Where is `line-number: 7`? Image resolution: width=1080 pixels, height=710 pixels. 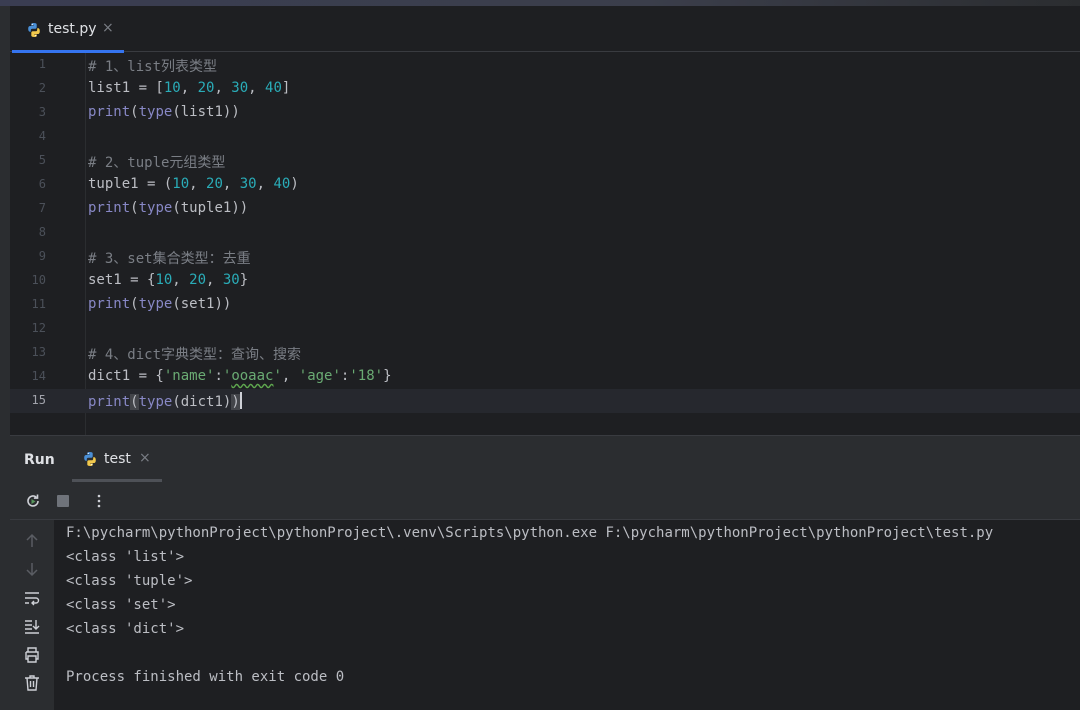 line-number: 7 is located at coordinates (42, 208).